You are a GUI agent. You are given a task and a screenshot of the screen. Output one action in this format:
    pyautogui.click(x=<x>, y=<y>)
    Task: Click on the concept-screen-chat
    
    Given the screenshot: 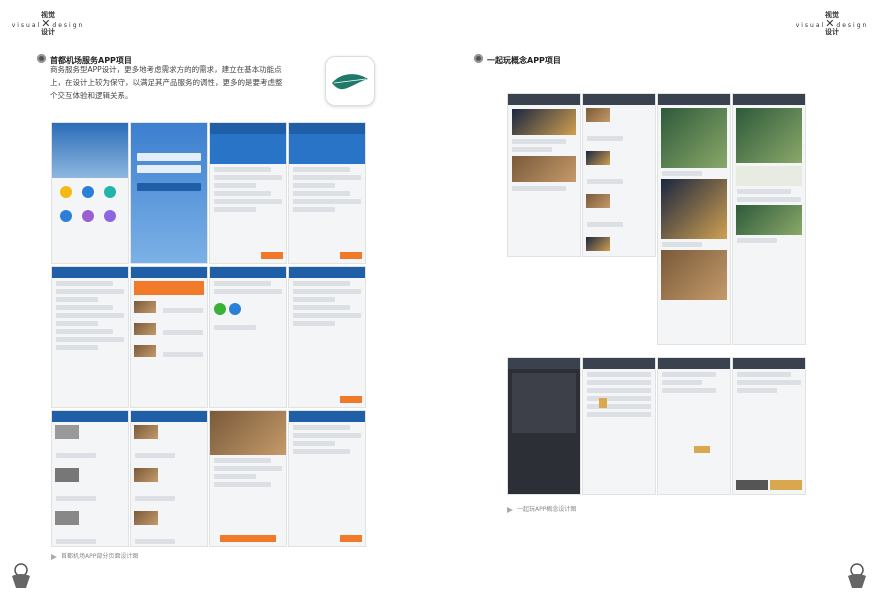 What is the action you would take?
    pyautogui.click(x=694, y=426)
    